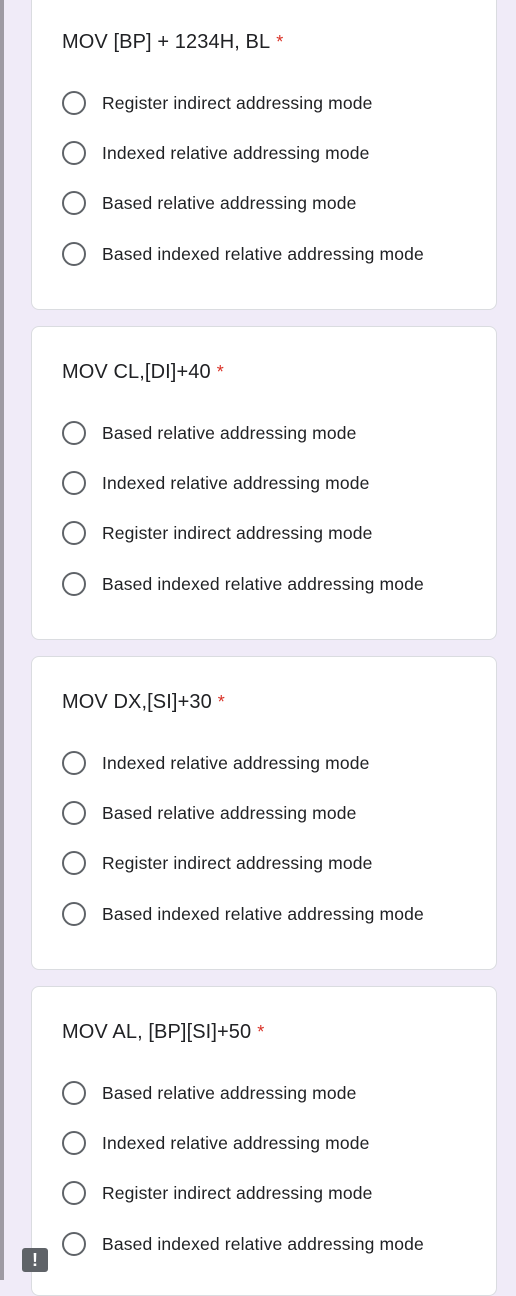 This screenshot has height=1296, width=516. I want to click on question-title-text: MOV DX,[SI]+30, so click(137, 702).